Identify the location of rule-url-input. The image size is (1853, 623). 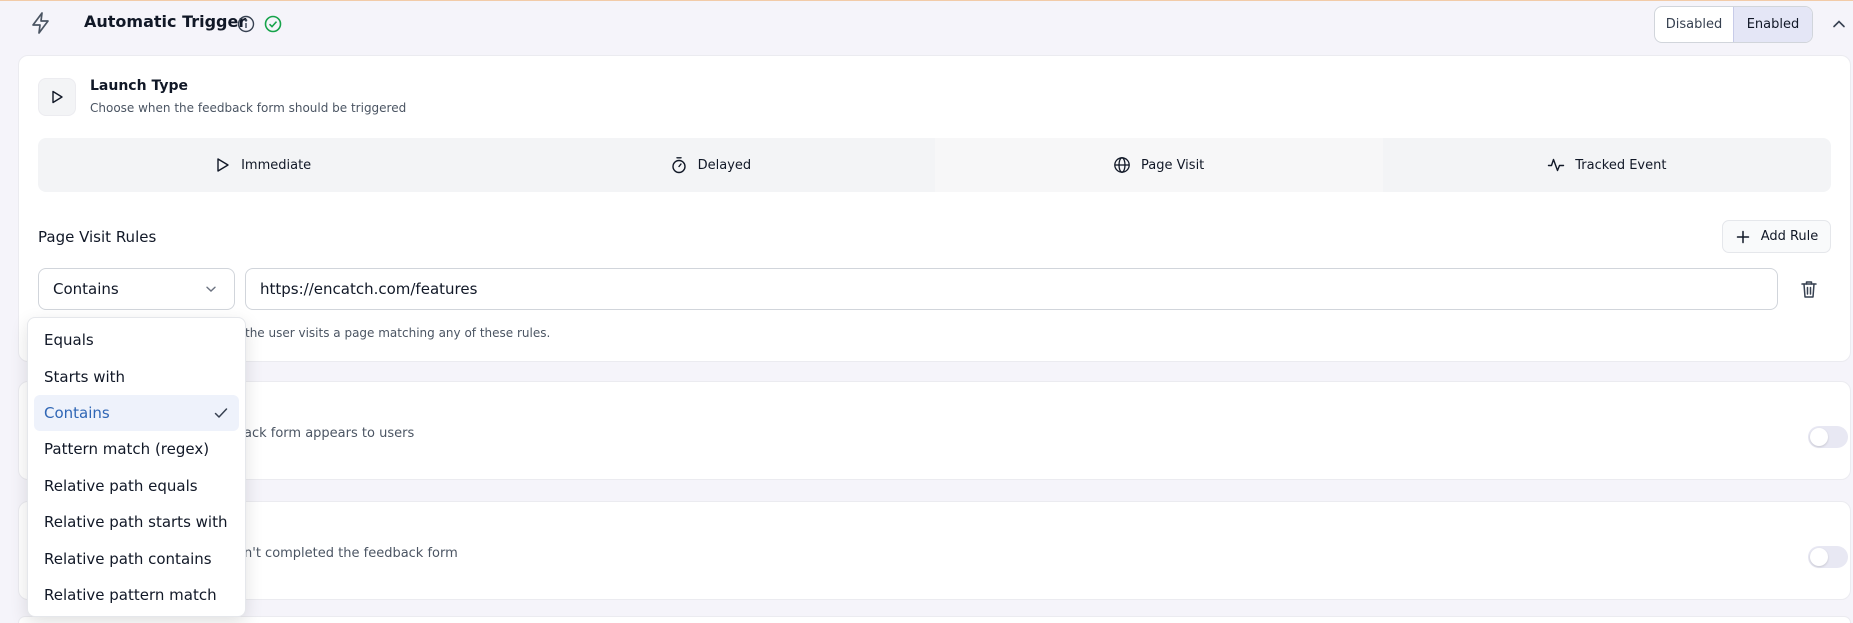
(1011, 289).